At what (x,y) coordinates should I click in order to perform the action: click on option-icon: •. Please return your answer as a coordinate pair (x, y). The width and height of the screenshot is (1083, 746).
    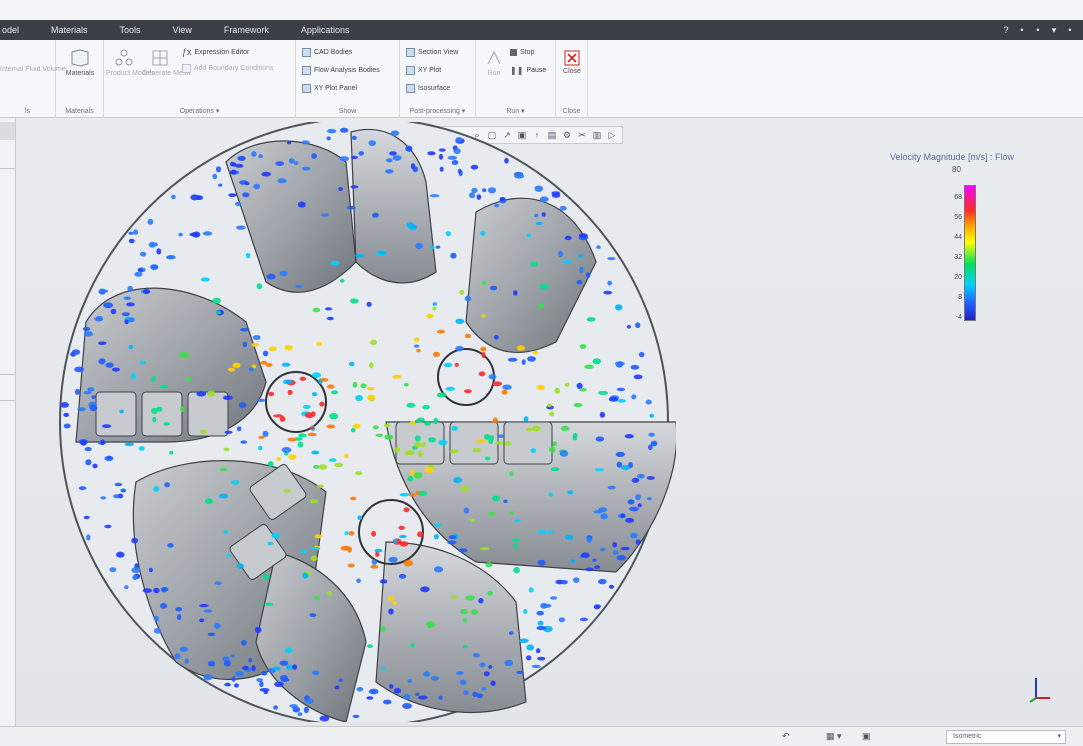
    Looking at the image, I should click on (1038, 30).